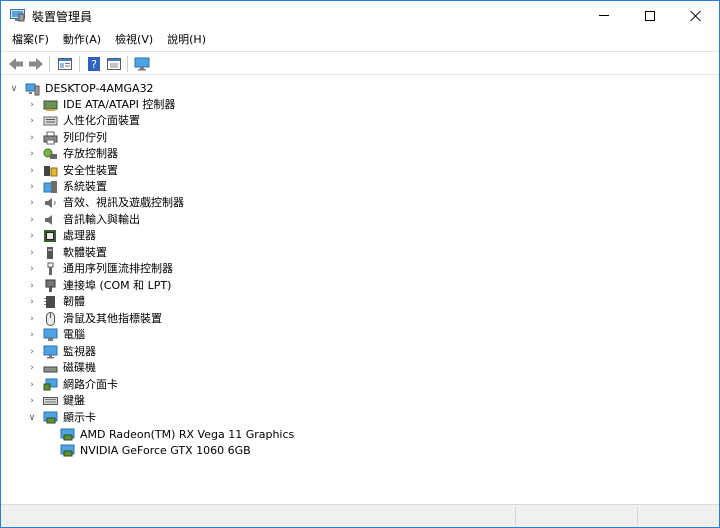 This screenshot has width=720, height=528. What do you see at coordinates (50, 236) in the screenshot?
I see `processor-icon` at bounding box center [50, 236].